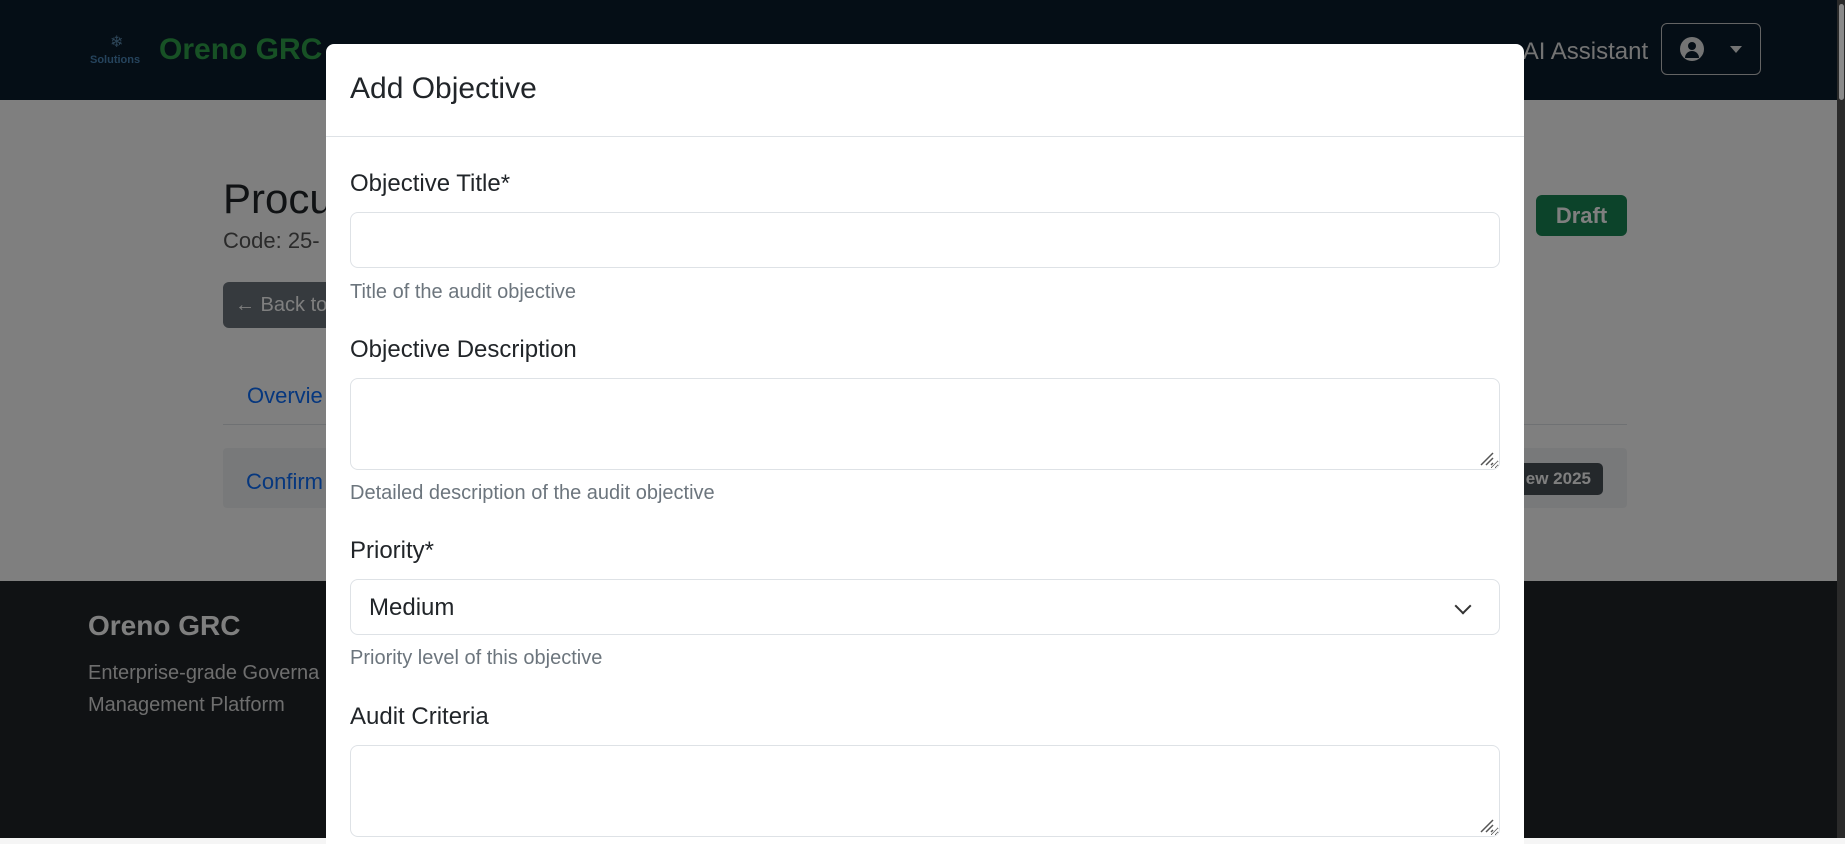  I want to click on objective-description-textarea, so click(925, 424).